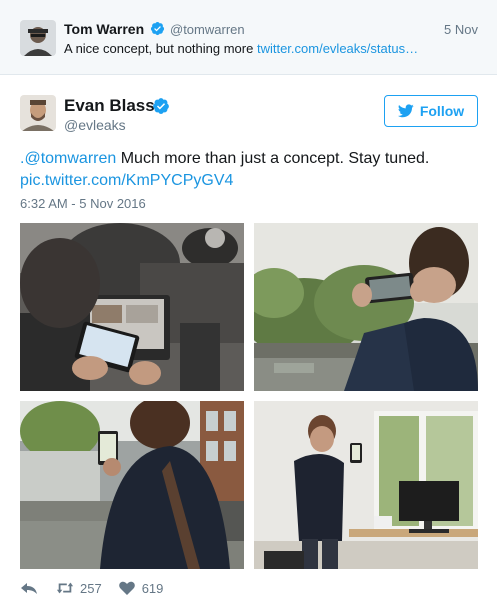 The height and width of the screenshot is (609, 497). I want to click on reply-icon, so click(29, 588).